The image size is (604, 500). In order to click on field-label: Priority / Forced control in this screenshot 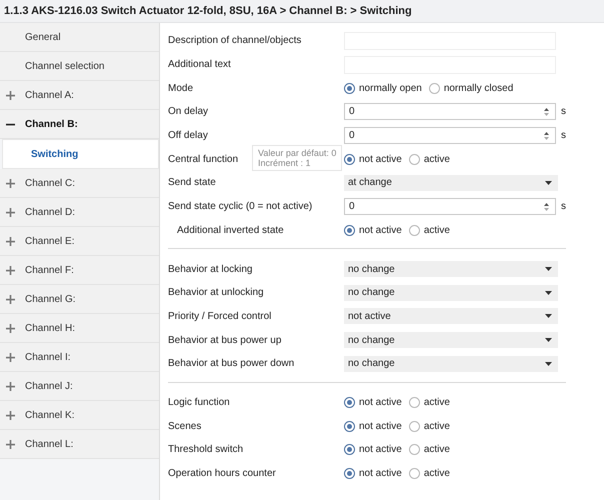, I will do `click(220, 316)`.